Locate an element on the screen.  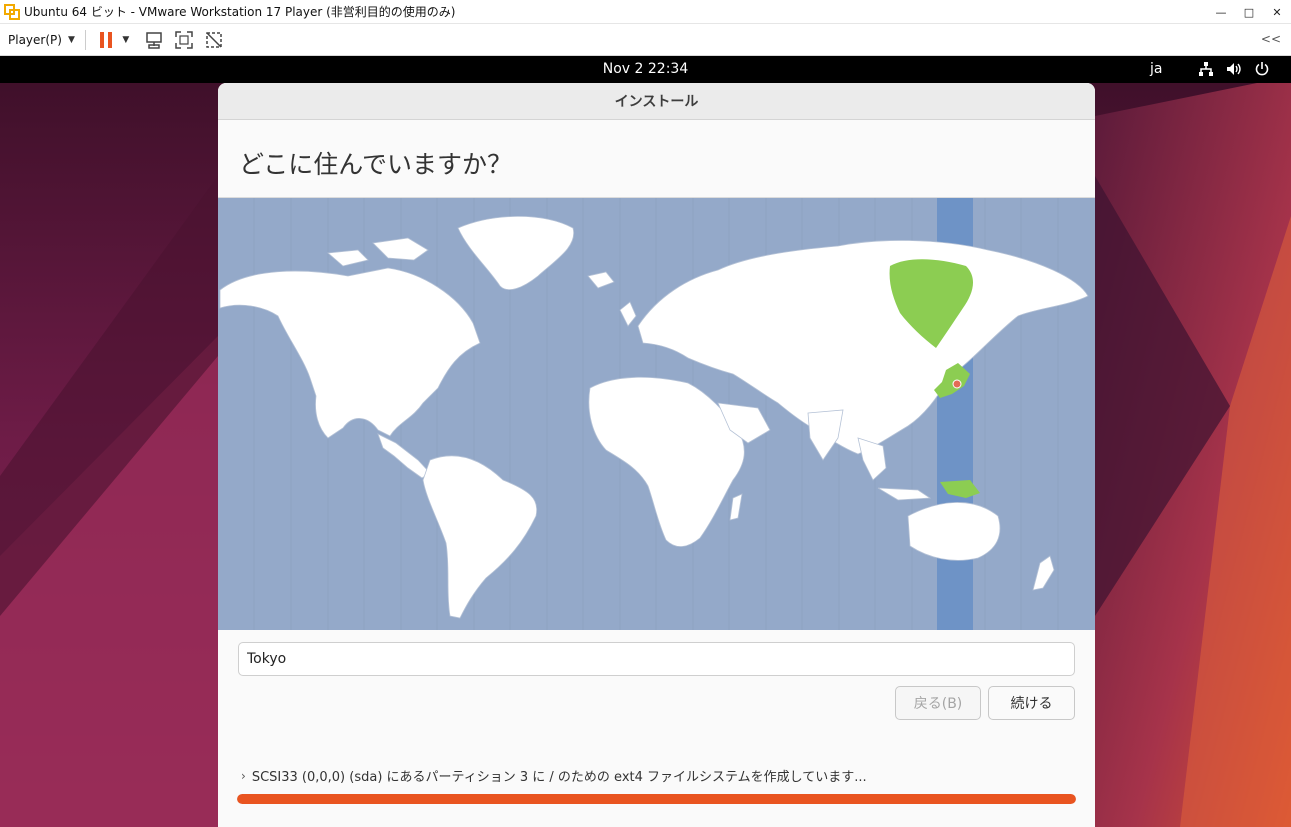
continue-button: 続ける is located at coordinates (1031, 703).